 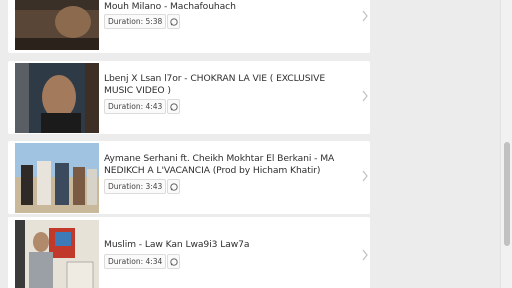 What do you see at coordinates (135, 186) in the screenshot?
I see `duration-badge: Duration: 3:43` at bounding box center [135, 186].